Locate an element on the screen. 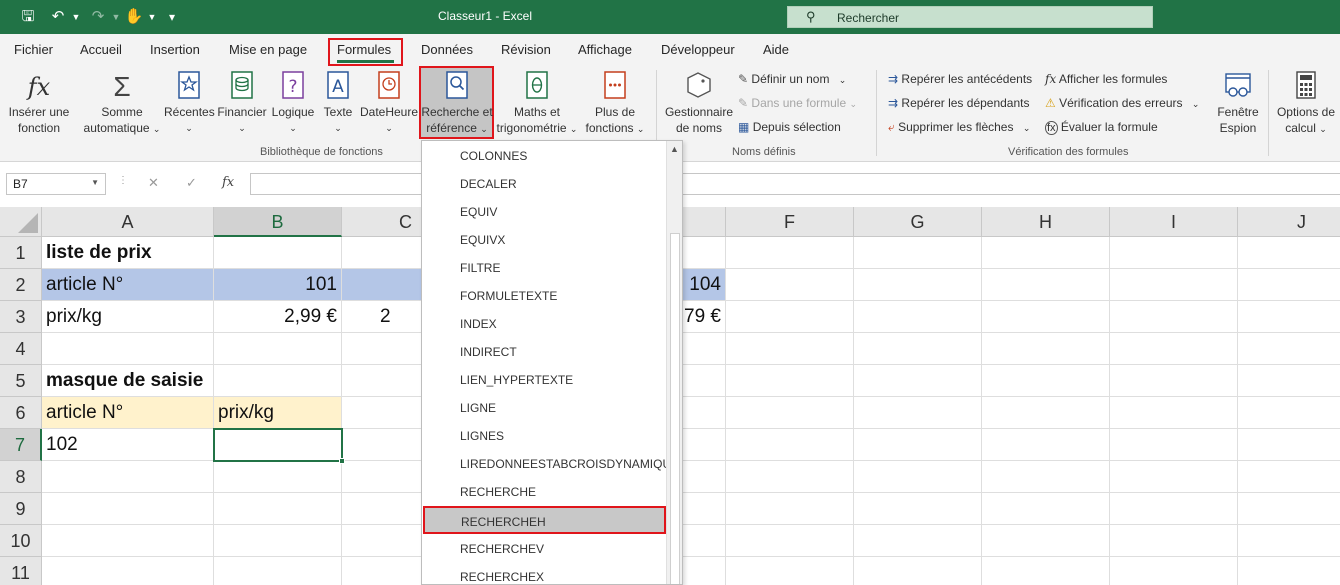  math-trig-button: Maths et trigonométrie ⌄ is located at coordinates (537, 106).